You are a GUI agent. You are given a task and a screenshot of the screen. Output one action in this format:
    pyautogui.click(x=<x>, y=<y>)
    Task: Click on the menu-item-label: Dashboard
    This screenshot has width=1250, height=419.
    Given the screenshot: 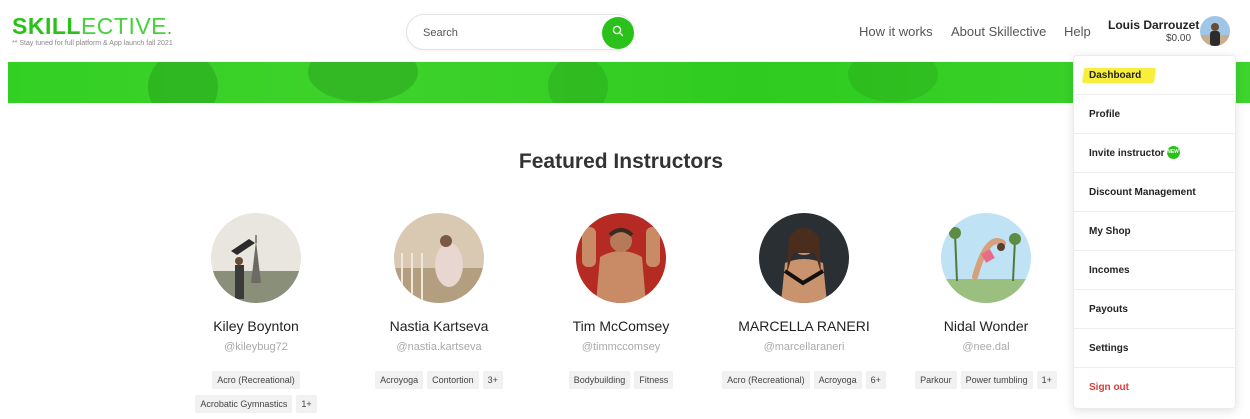 What is the action you would take?
    pyautogui.click(x=1115, y=75)
    